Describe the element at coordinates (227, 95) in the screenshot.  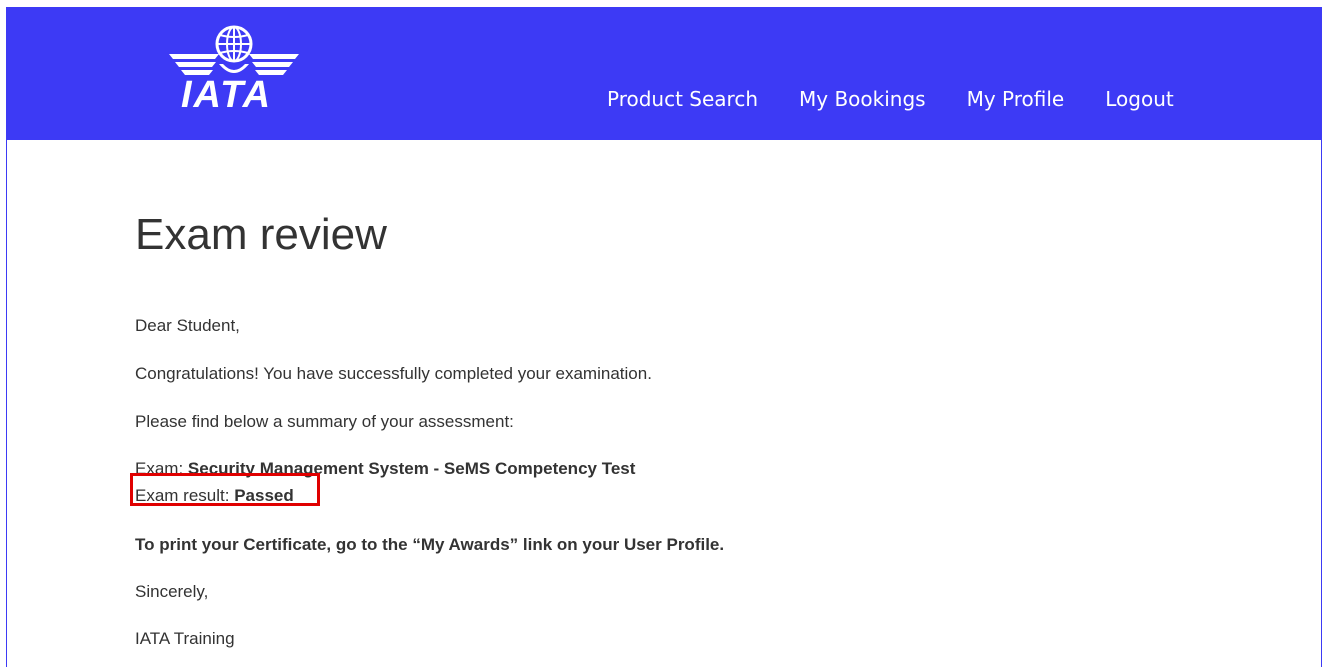
I see `logo-wordmark: IATA` at that location.